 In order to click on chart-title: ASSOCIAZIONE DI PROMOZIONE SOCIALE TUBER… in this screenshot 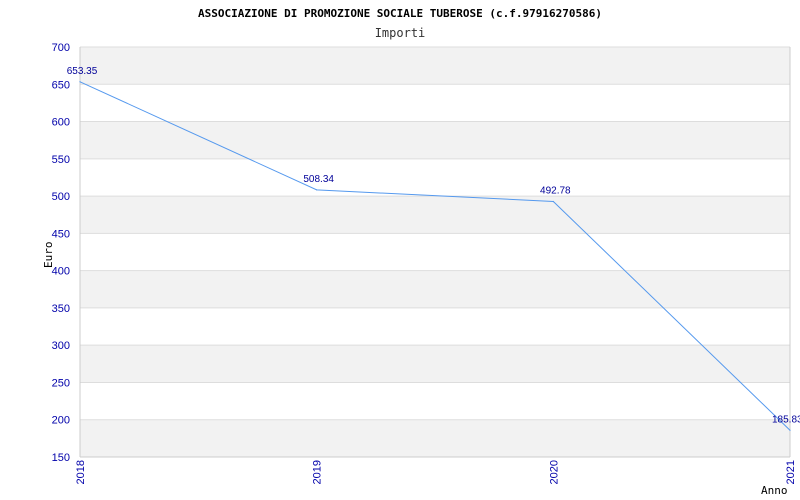, I will do `click(400, 13)`.